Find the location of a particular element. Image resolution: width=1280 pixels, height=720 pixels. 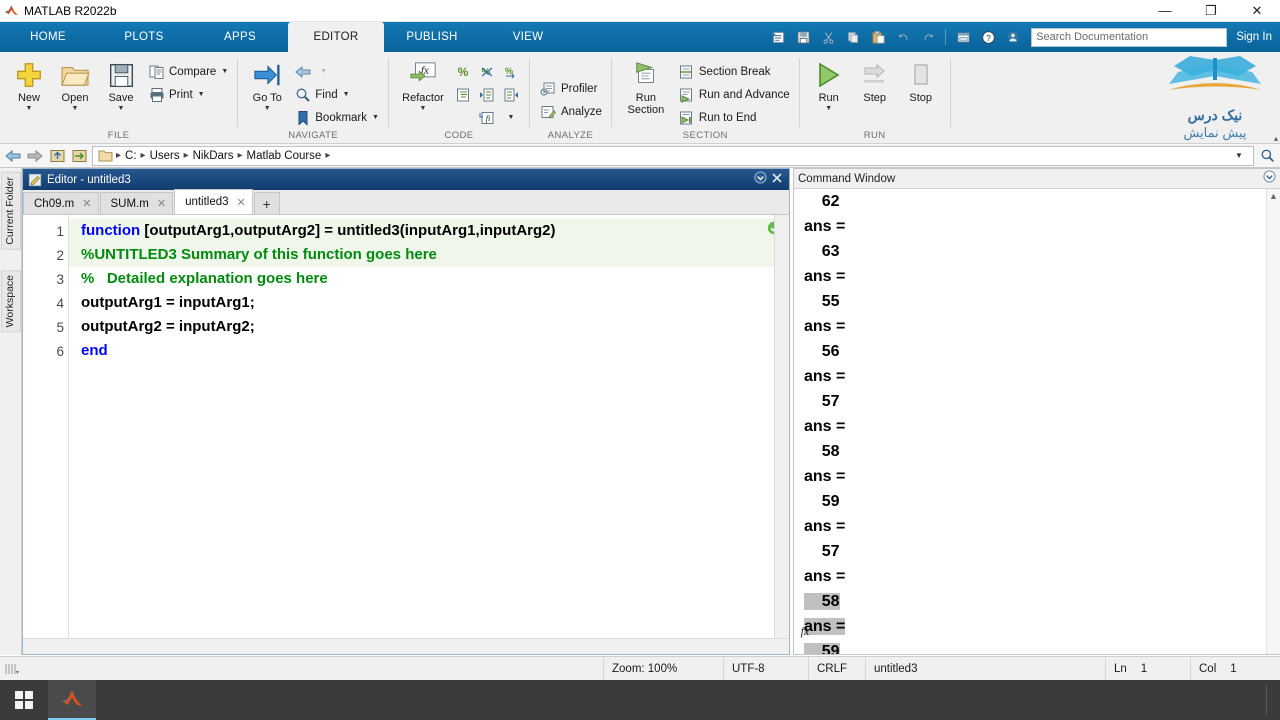

run-and-advance-button: Run and Advance is located at coordinates (733, 94).